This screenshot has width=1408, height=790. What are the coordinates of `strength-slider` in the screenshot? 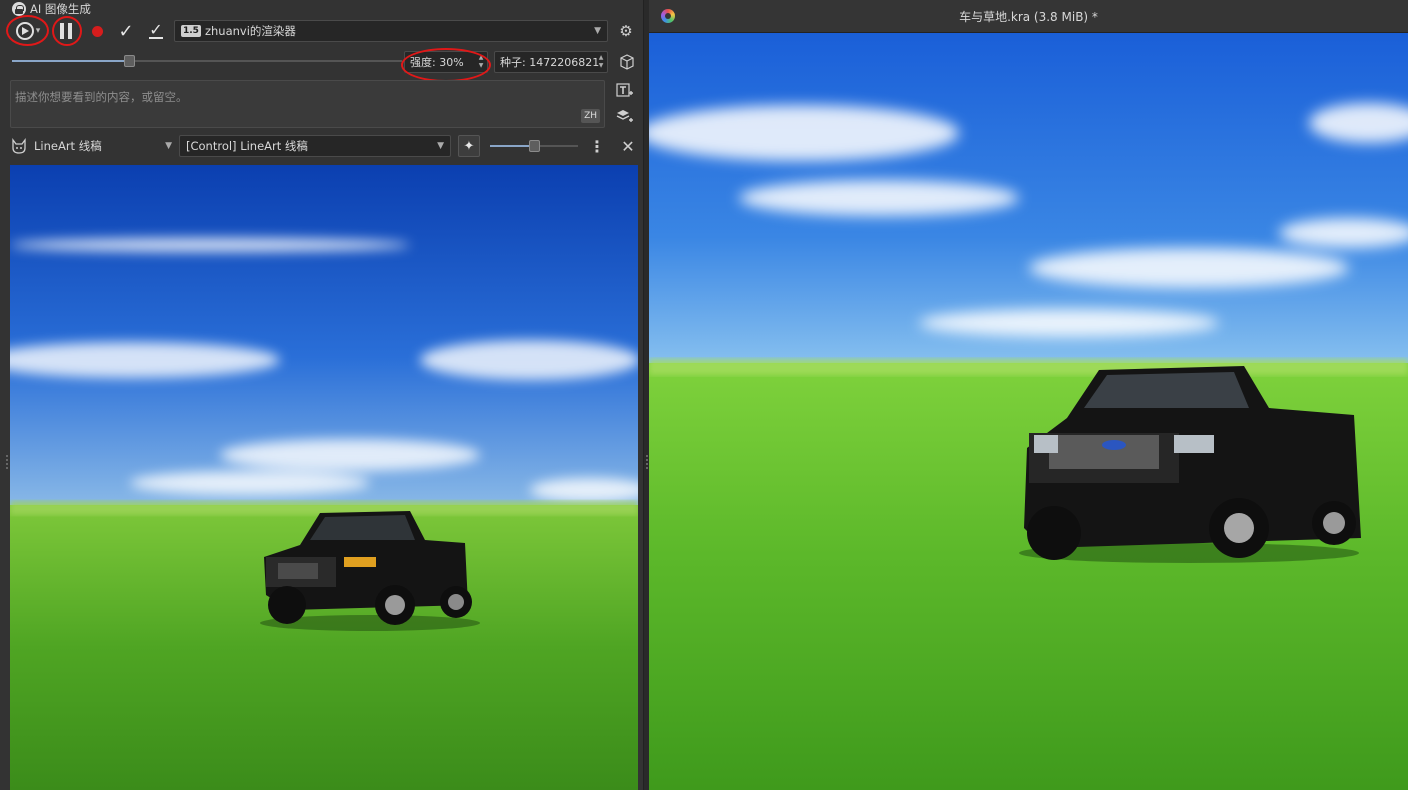 It's located at (207, 61).